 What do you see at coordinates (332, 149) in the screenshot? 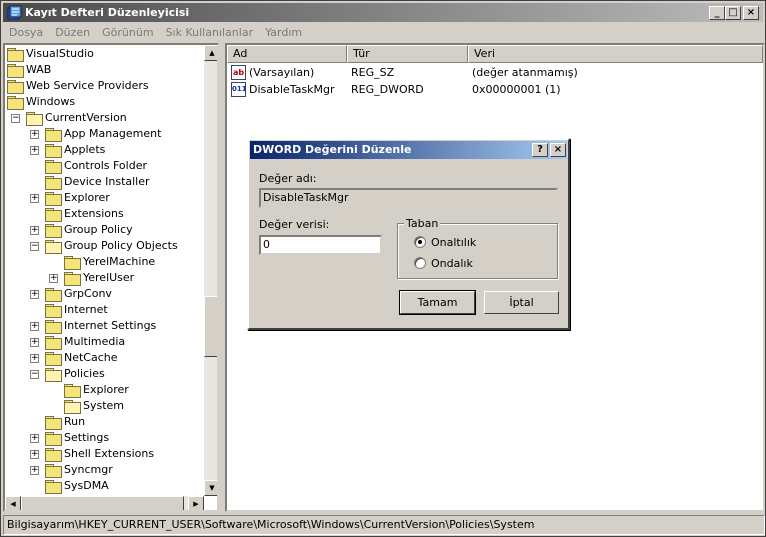
I see `dialog-title: DWORD Değerini Düzenle` at bounding box center [332, 149].